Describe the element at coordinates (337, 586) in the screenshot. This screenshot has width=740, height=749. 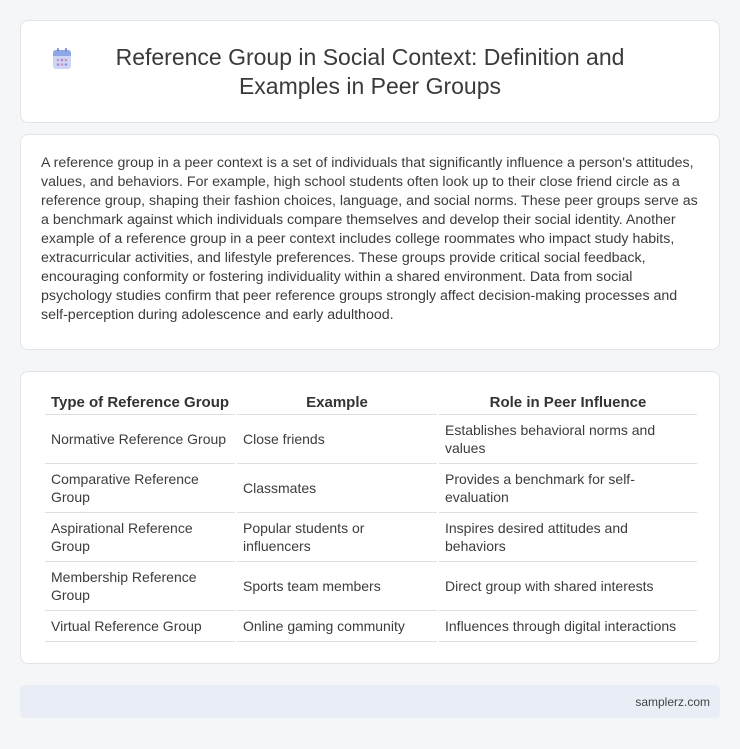
I see `cell-example: Sports team members` at that location.